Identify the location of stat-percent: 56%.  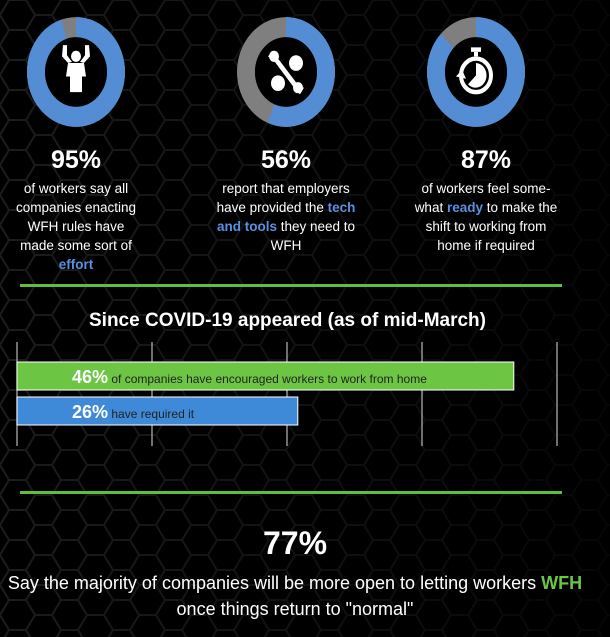
(286, 160).